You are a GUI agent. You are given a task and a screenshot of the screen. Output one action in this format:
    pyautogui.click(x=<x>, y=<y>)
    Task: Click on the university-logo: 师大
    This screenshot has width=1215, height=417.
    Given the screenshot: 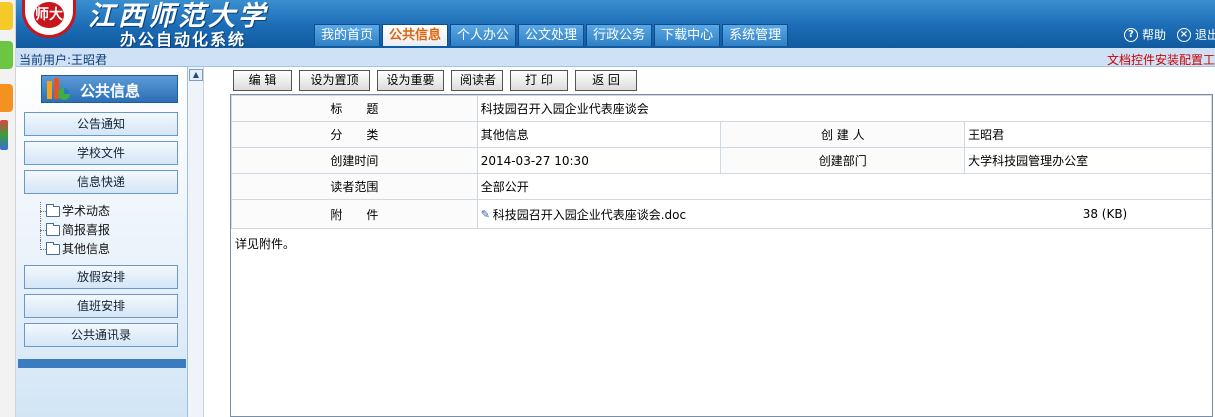 What is the action you would take?
    pyautogui.click(x=49, y=19)
    